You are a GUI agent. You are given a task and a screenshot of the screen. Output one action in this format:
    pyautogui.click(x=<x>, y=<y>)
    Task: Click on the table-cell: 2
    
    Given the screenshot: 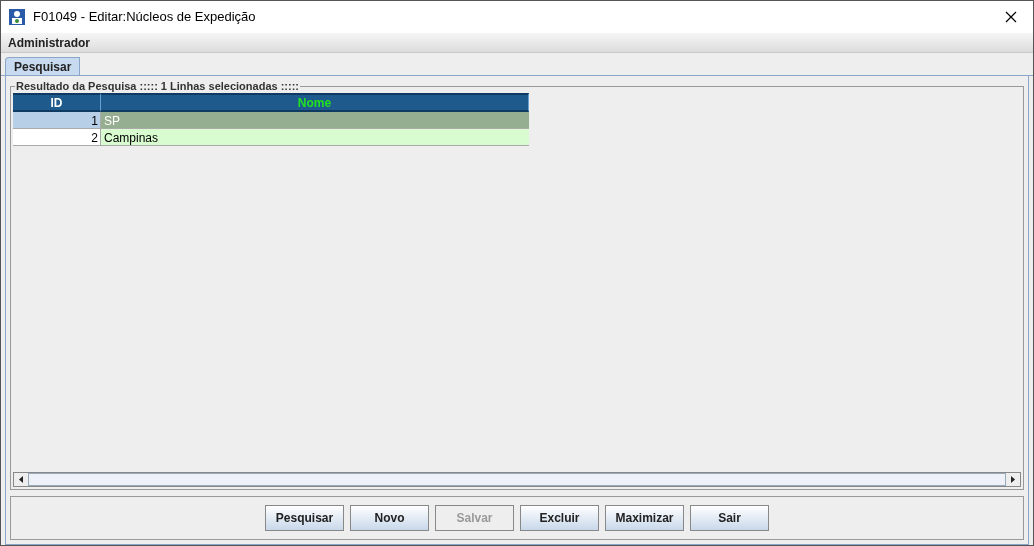 What is the action you would take?
    pyautogui.click(x=57, y=137)
    